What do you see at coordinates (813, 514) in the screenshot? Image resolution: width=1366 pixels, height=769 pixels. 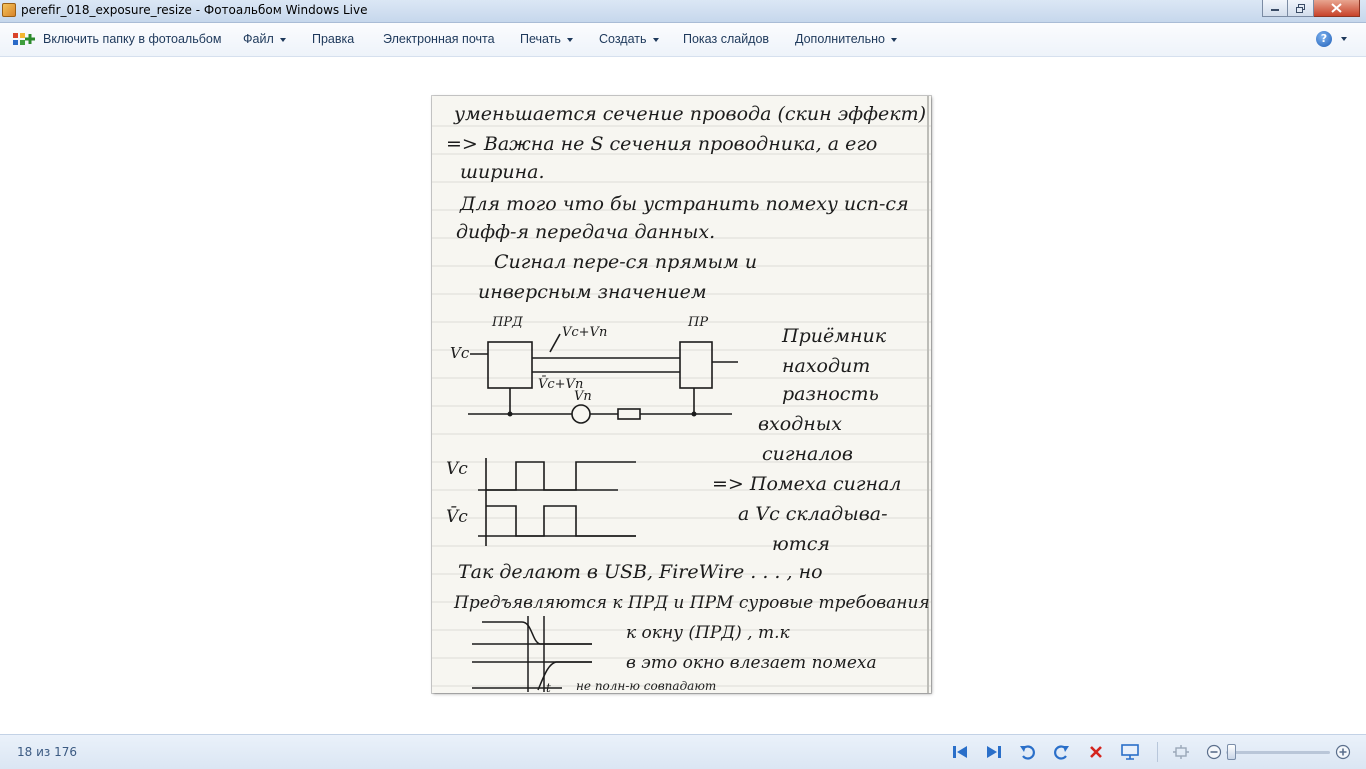 I see `side-note-line: а Vc складыва-` at bounding box center [813, 514].